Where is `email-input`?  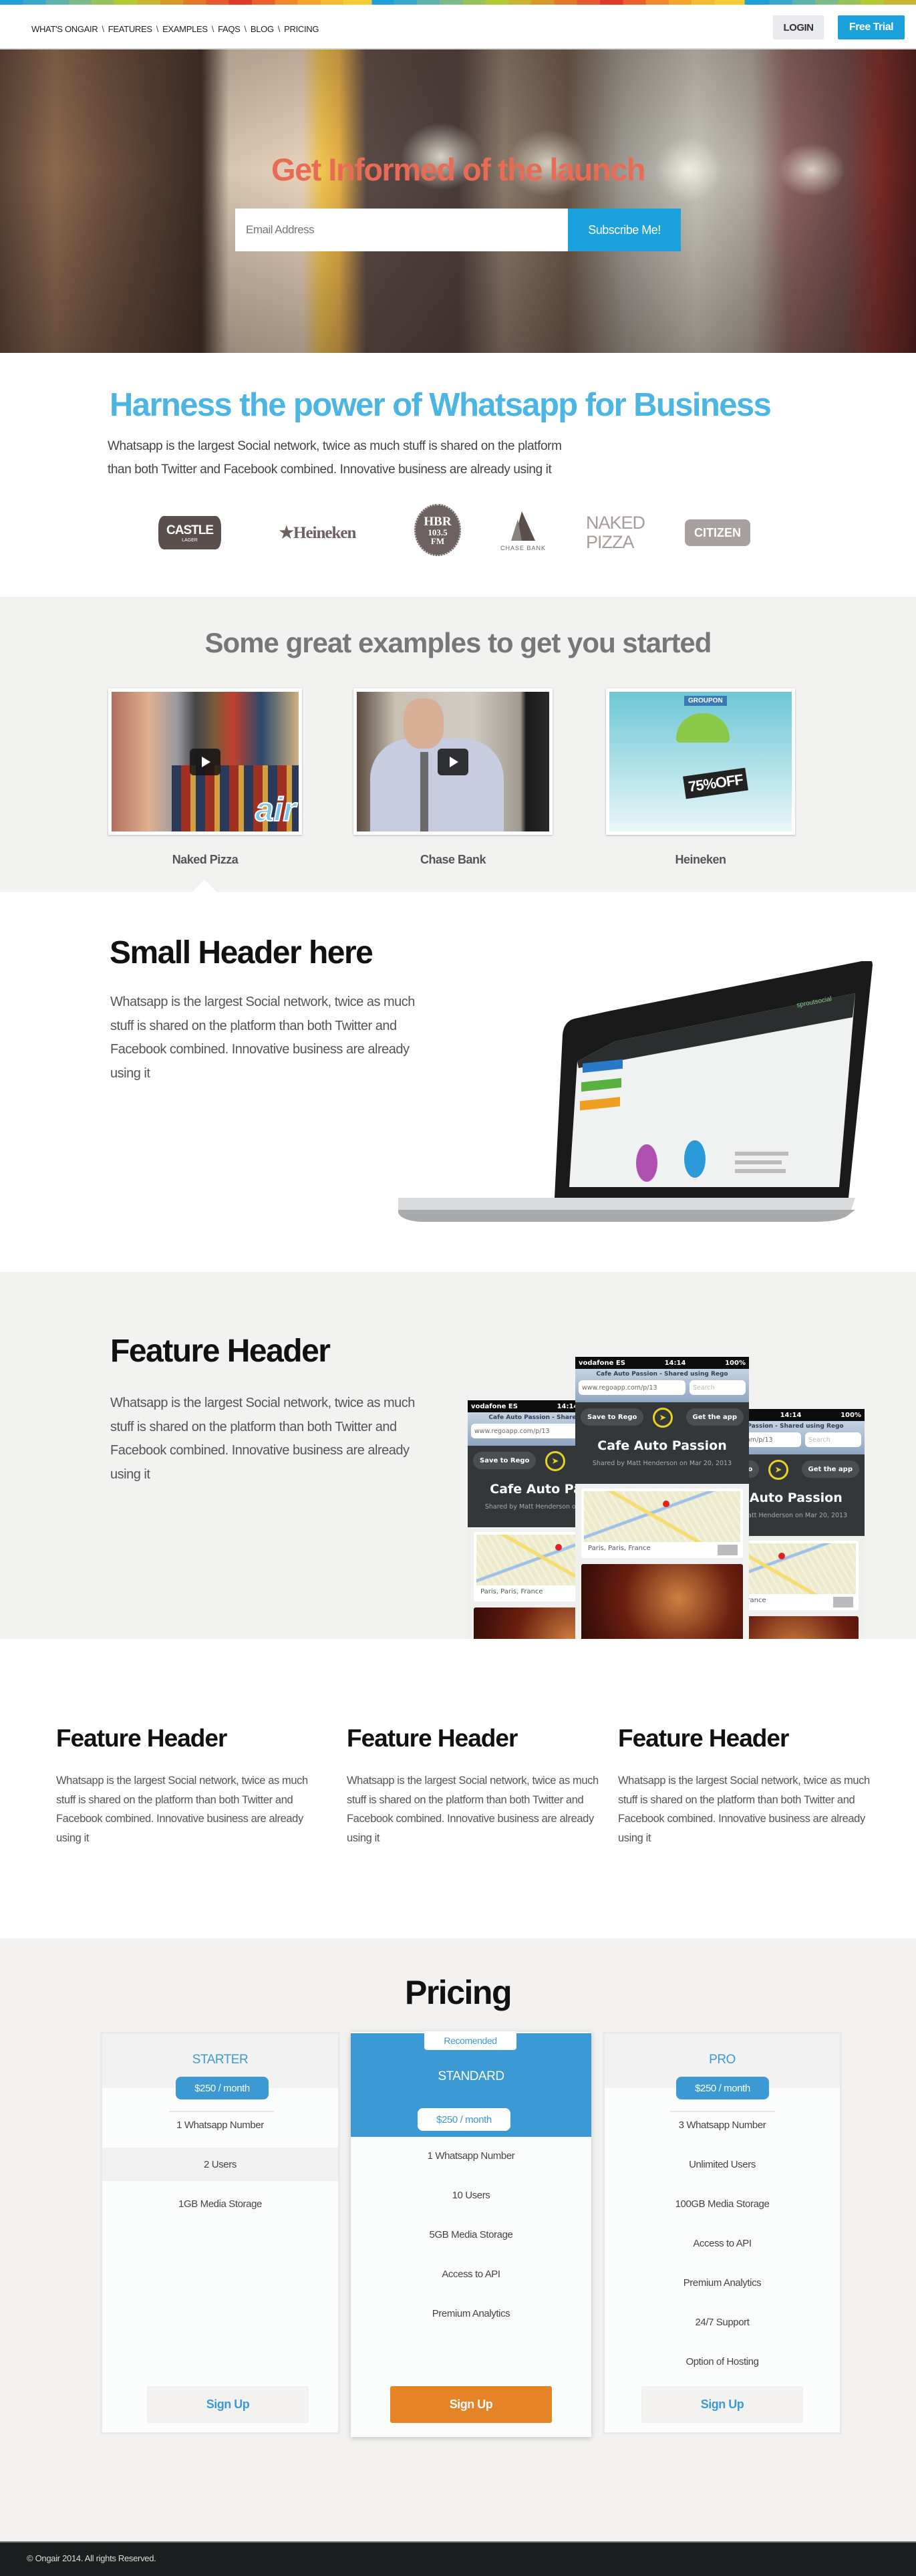 email-input is located at coordinates (401, 230).